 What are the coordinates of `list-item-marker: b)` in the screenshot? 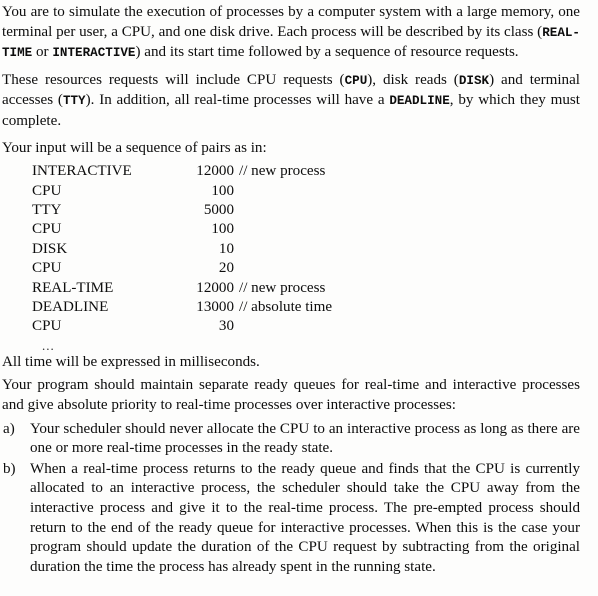 It's located at (9, 468).